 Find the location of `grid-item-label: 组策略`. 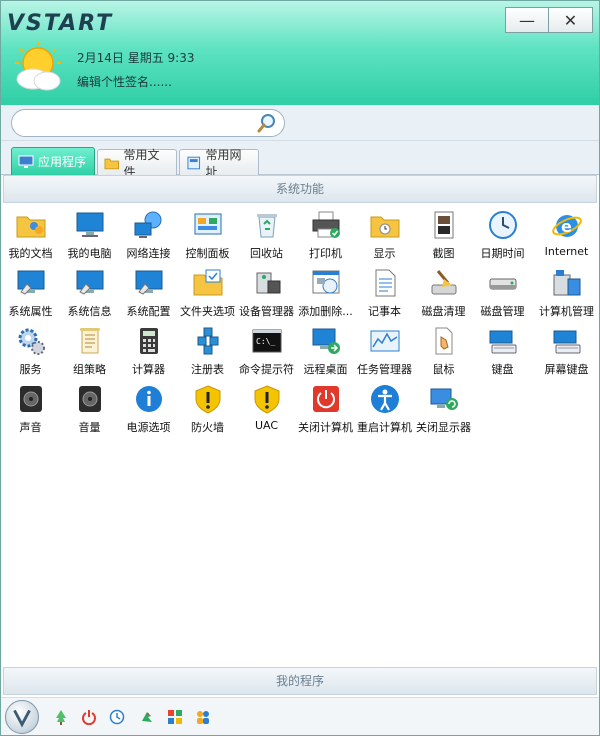

grid-item-label: 组策略 is located at coordinates (89, 369).